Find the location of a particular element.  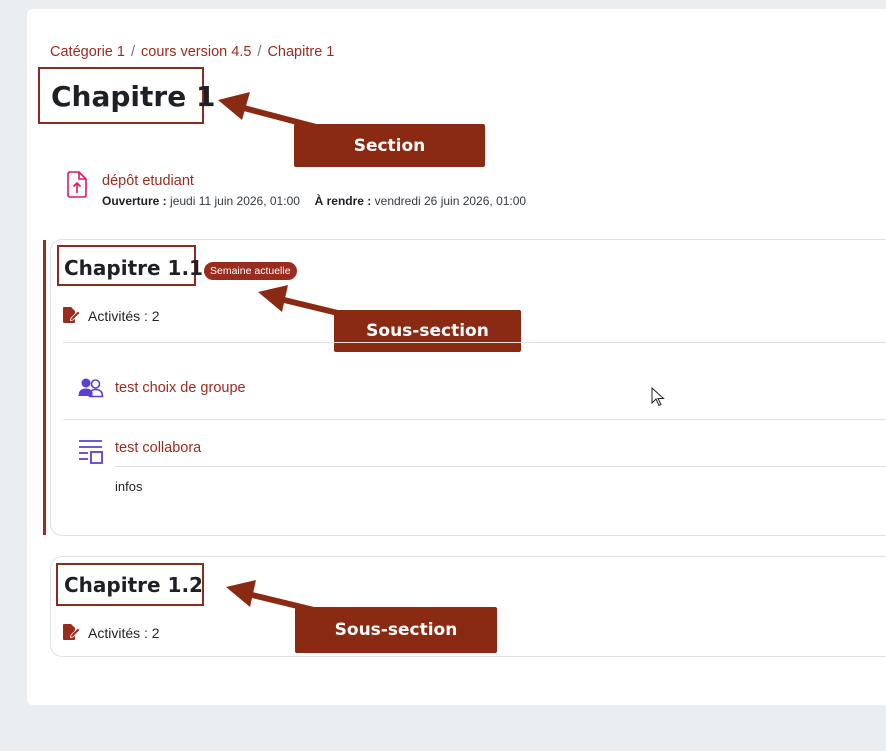

breadcrumb: Catégorie 1 / cours version 4.5 / Chapitre 1 is located at coordinates (192, 52).